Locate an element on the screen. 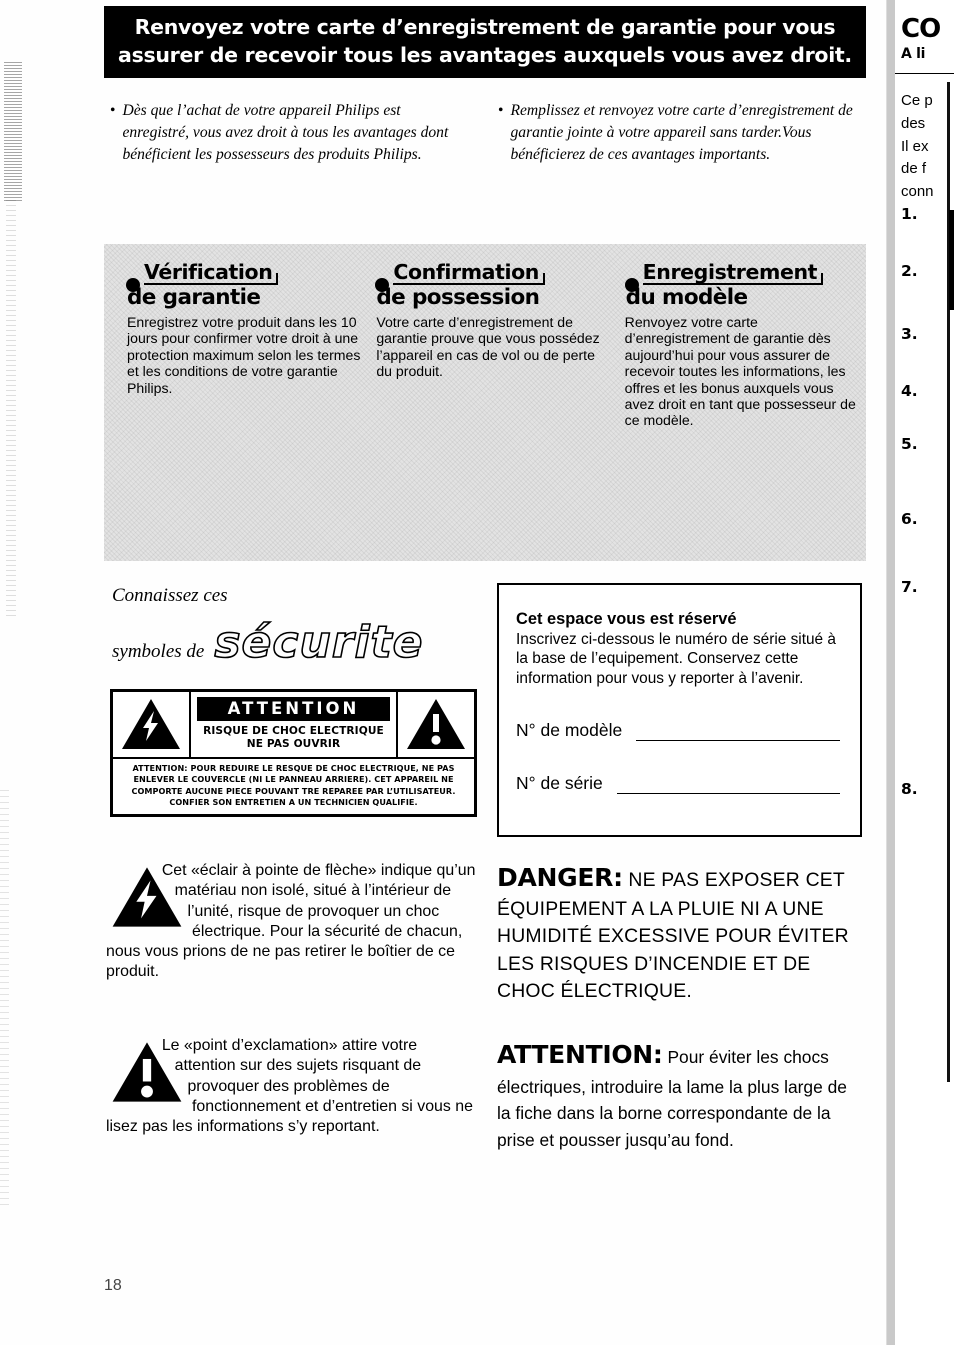 Image resolution: width=954 pixels, height=1345 pixels. adjacent-page-number-4: 4. is located at coordinates (909, 391).